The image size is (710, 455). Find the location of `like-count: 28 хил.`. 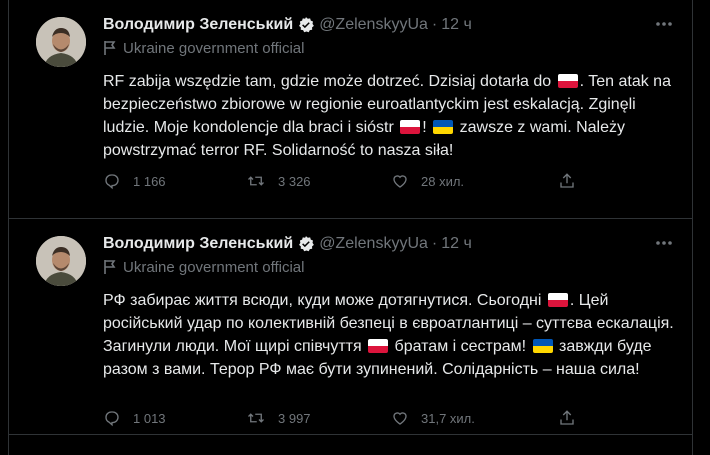

like-count: 28 хил. is located at coordinates (443, 181).